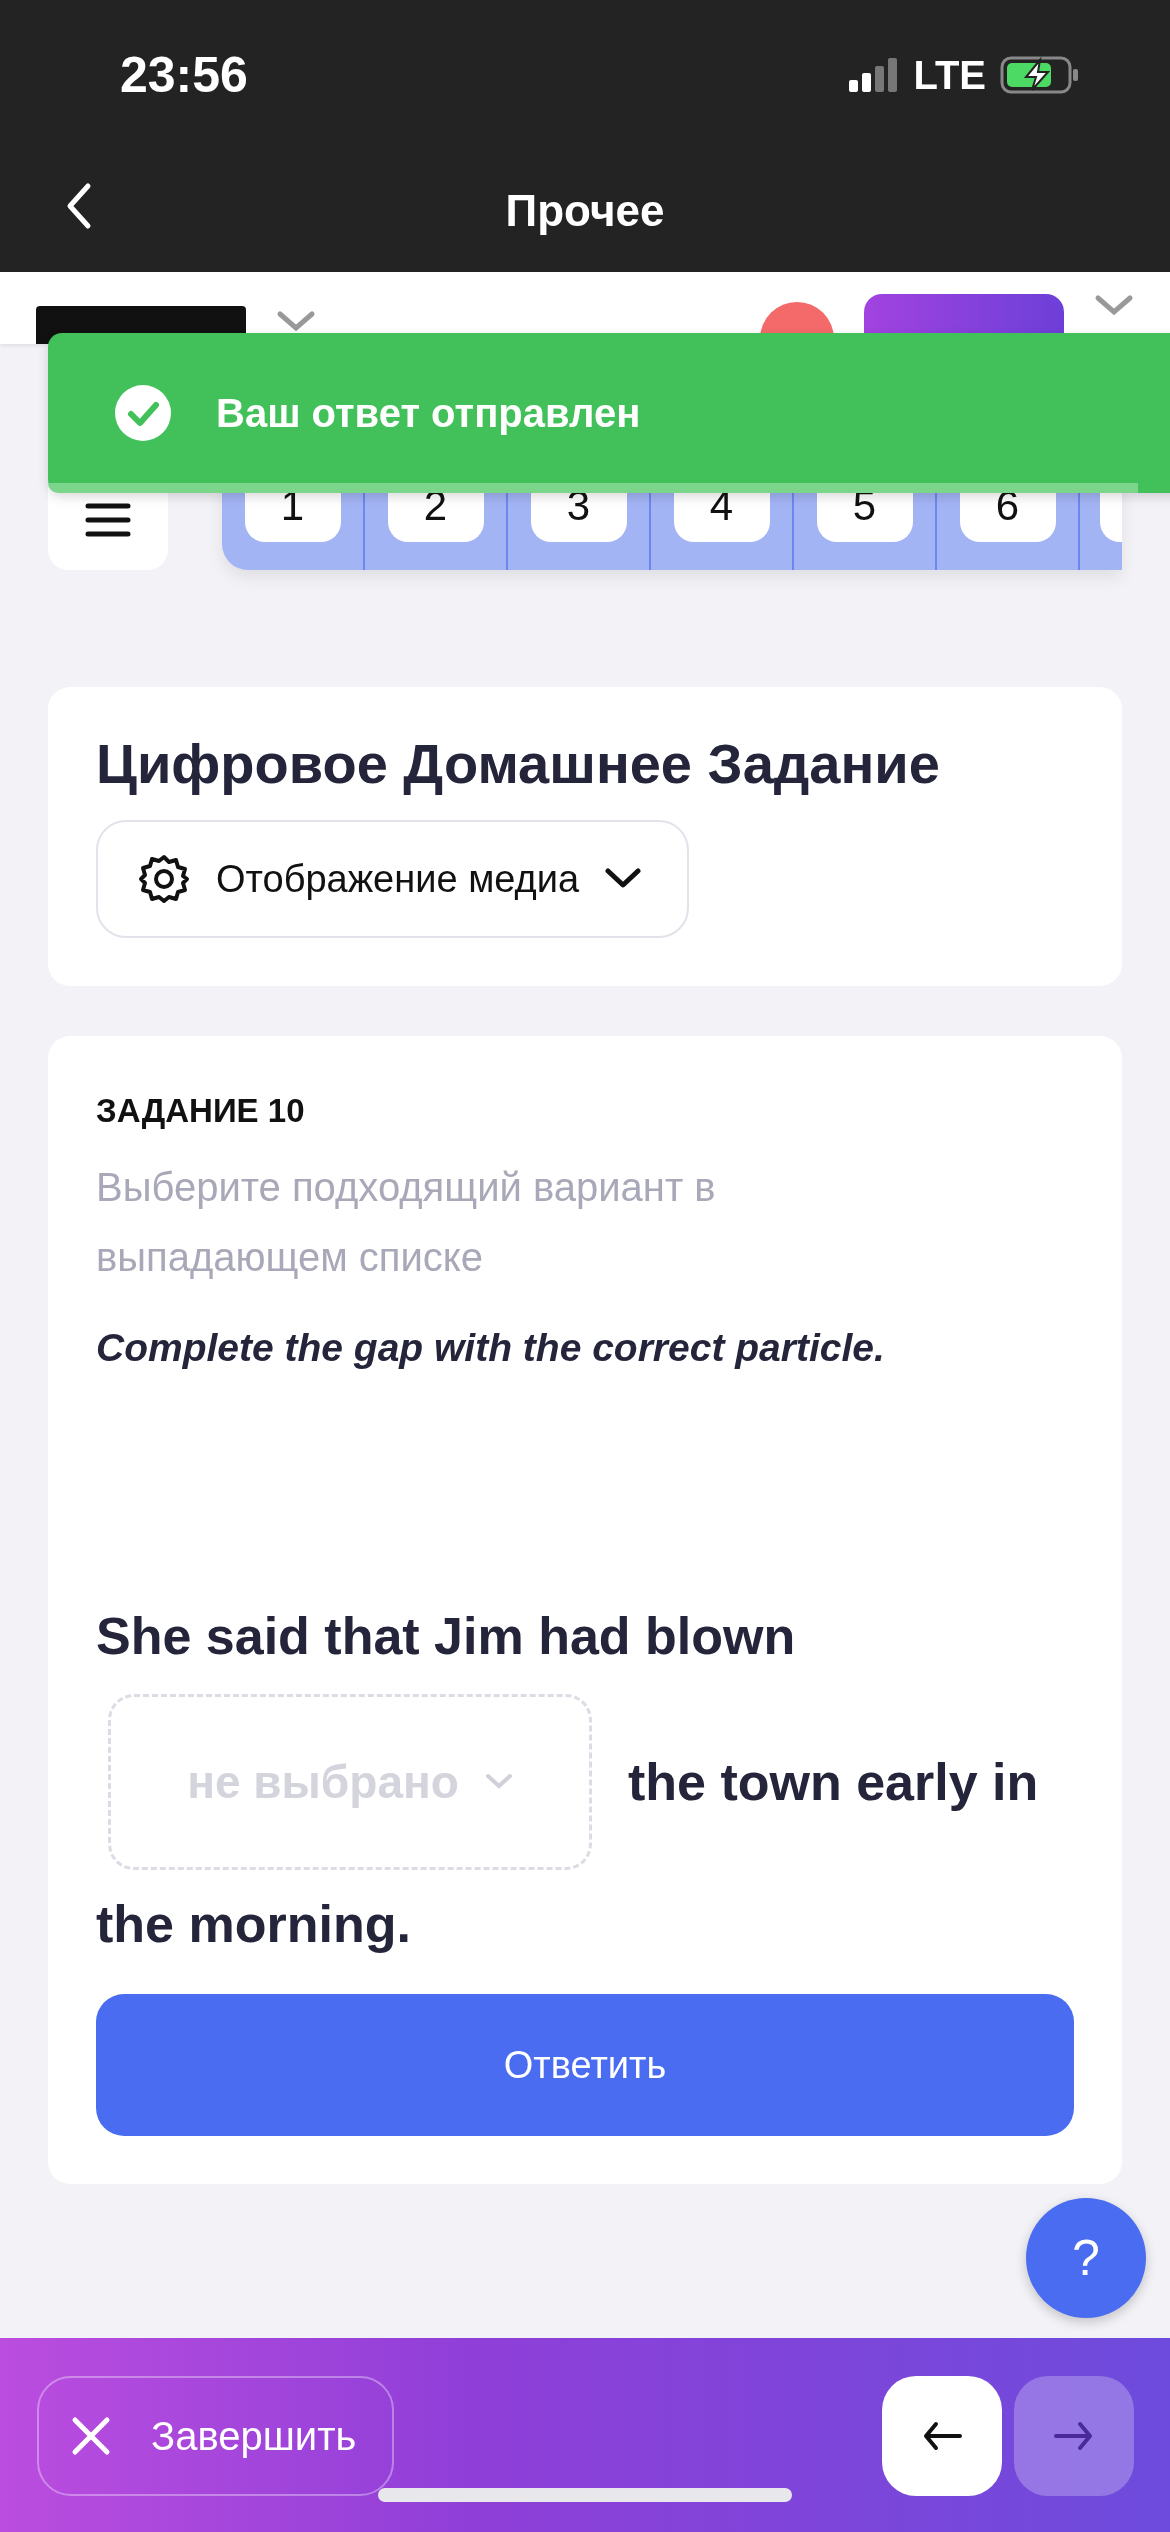  I want to click on network-label: LTE, so click(949, 75).